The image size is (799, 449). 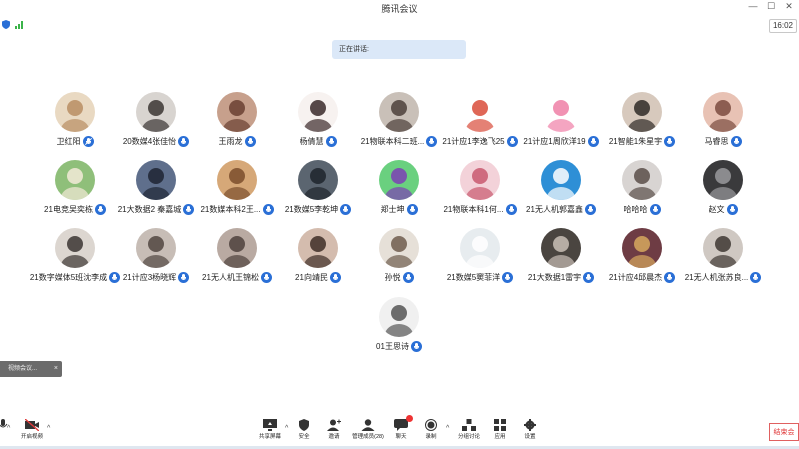 I want to click on members-icon, so click(x=368, y=424).